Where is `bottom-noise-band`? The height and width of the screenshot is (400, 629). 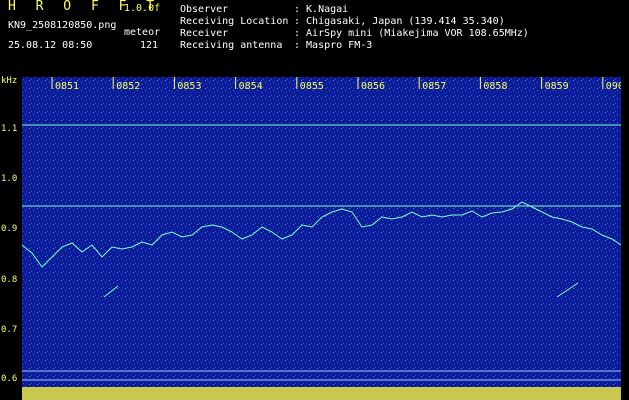
bottom-noise-band is located at coordinates (321, 393).